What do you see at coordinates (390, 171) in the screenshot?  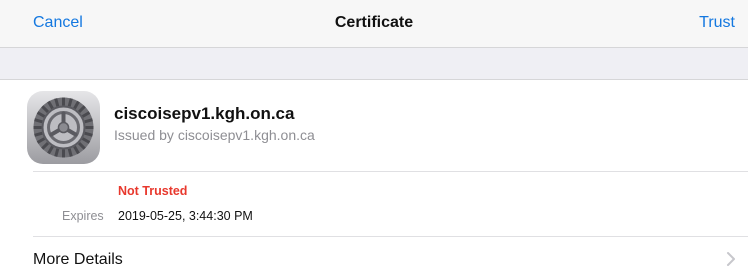 I see `divider` at bounding box center [390, 171].